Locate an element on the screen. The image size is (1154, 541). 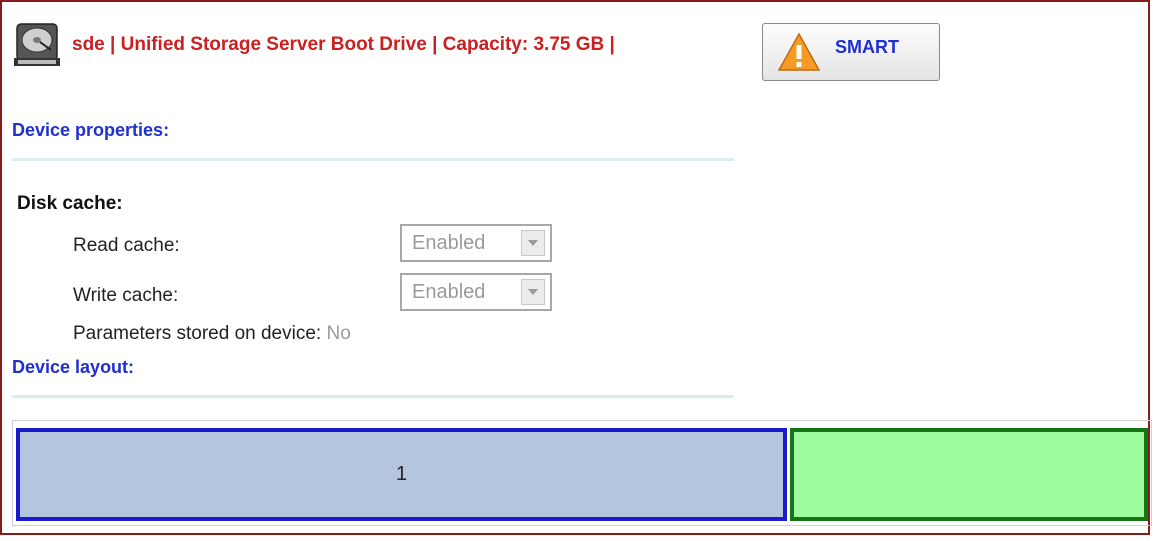
free-space-partition is located at coordinates (969, 474).